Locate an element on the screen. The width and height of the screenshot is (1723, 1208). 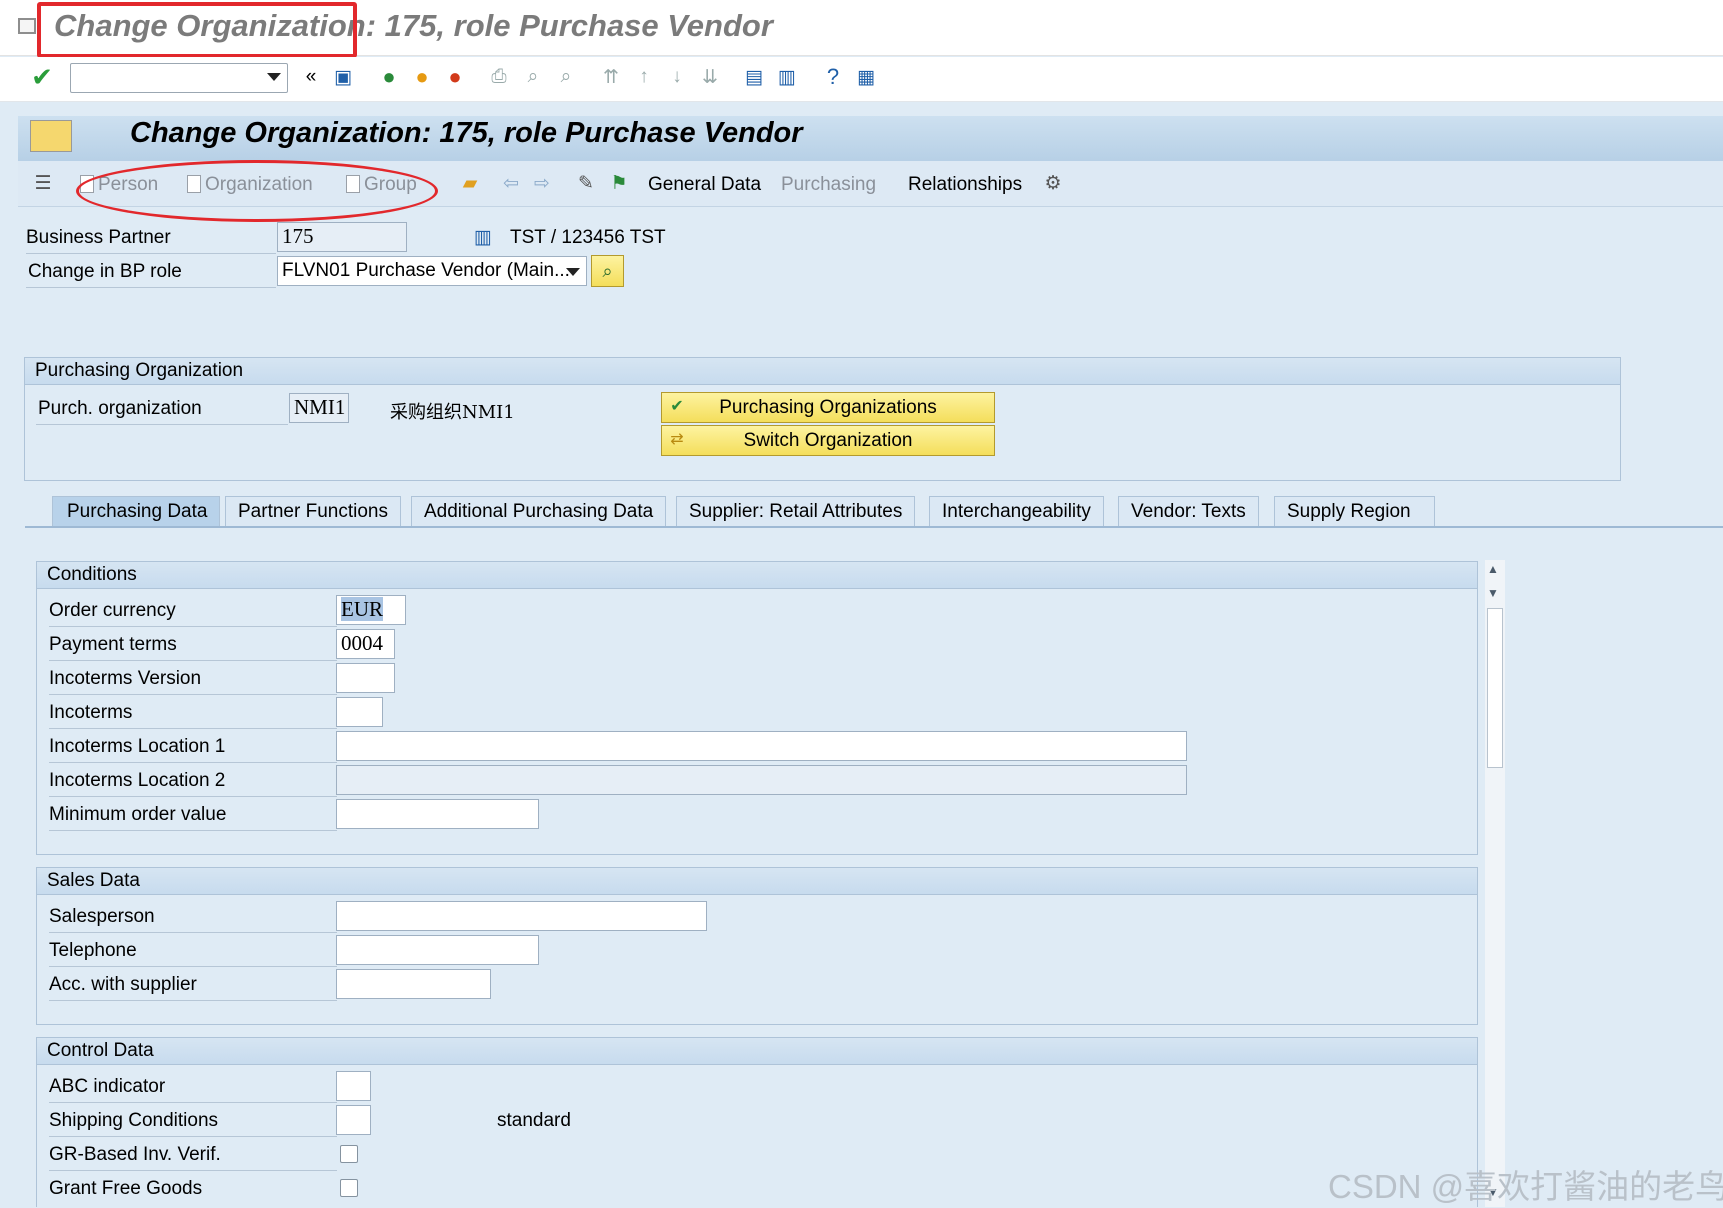
incoterms-label: Incoterms is located at coordinates (91, 712).